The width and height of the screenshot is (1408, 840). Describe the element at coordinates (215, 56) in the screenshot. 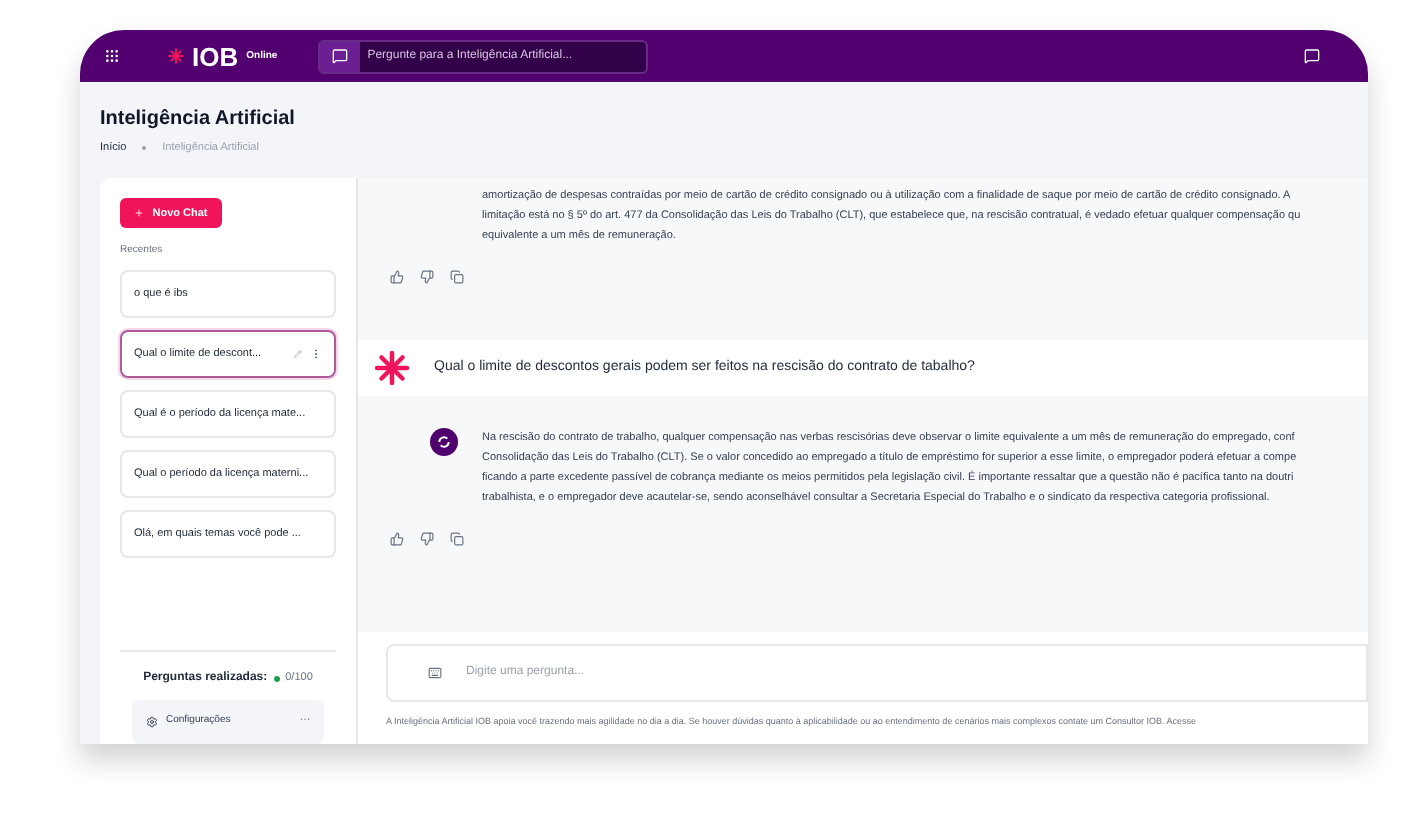

I see `logo-text: IOB` at that location.